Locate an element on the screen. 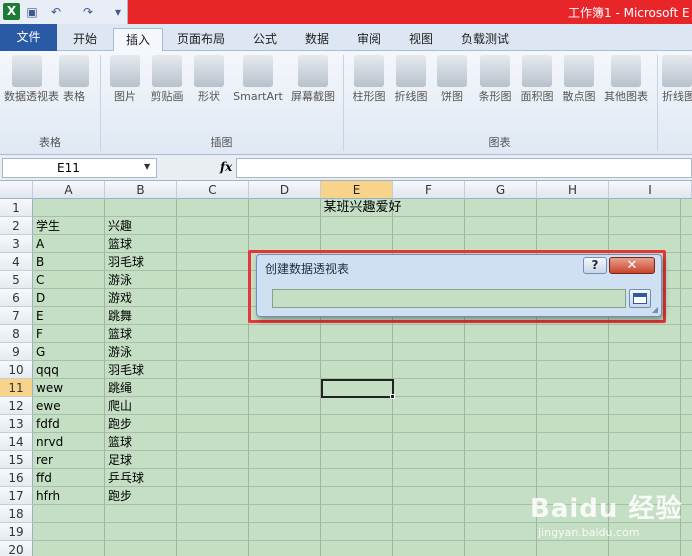 The width and height of the screenshot is (692, 556). column-header-i: I is located at coordinates (650, 190).